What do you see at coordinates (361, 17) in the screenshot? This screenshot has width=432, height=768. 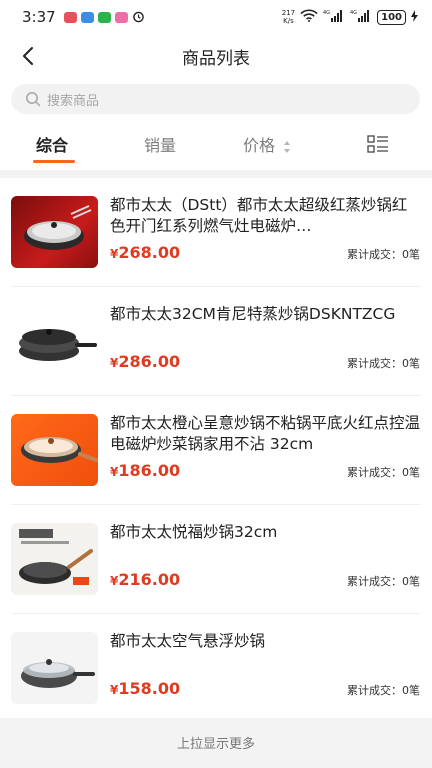 I see `signal-4g-2-icon: 4G` at bounding box center [361, 17].